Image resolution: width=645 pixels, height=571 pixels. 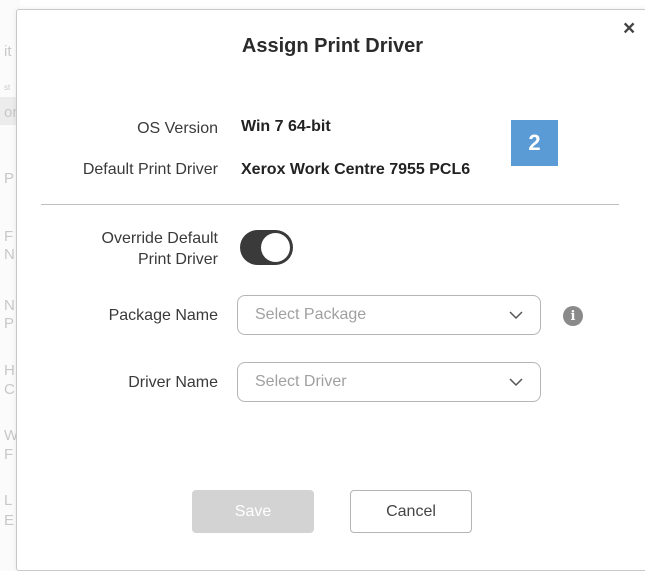 What do you see at coordinates (120, 249) in the screenshot?
I see `override-label: Override Default Print Driver` at bounding box center [120, 249].